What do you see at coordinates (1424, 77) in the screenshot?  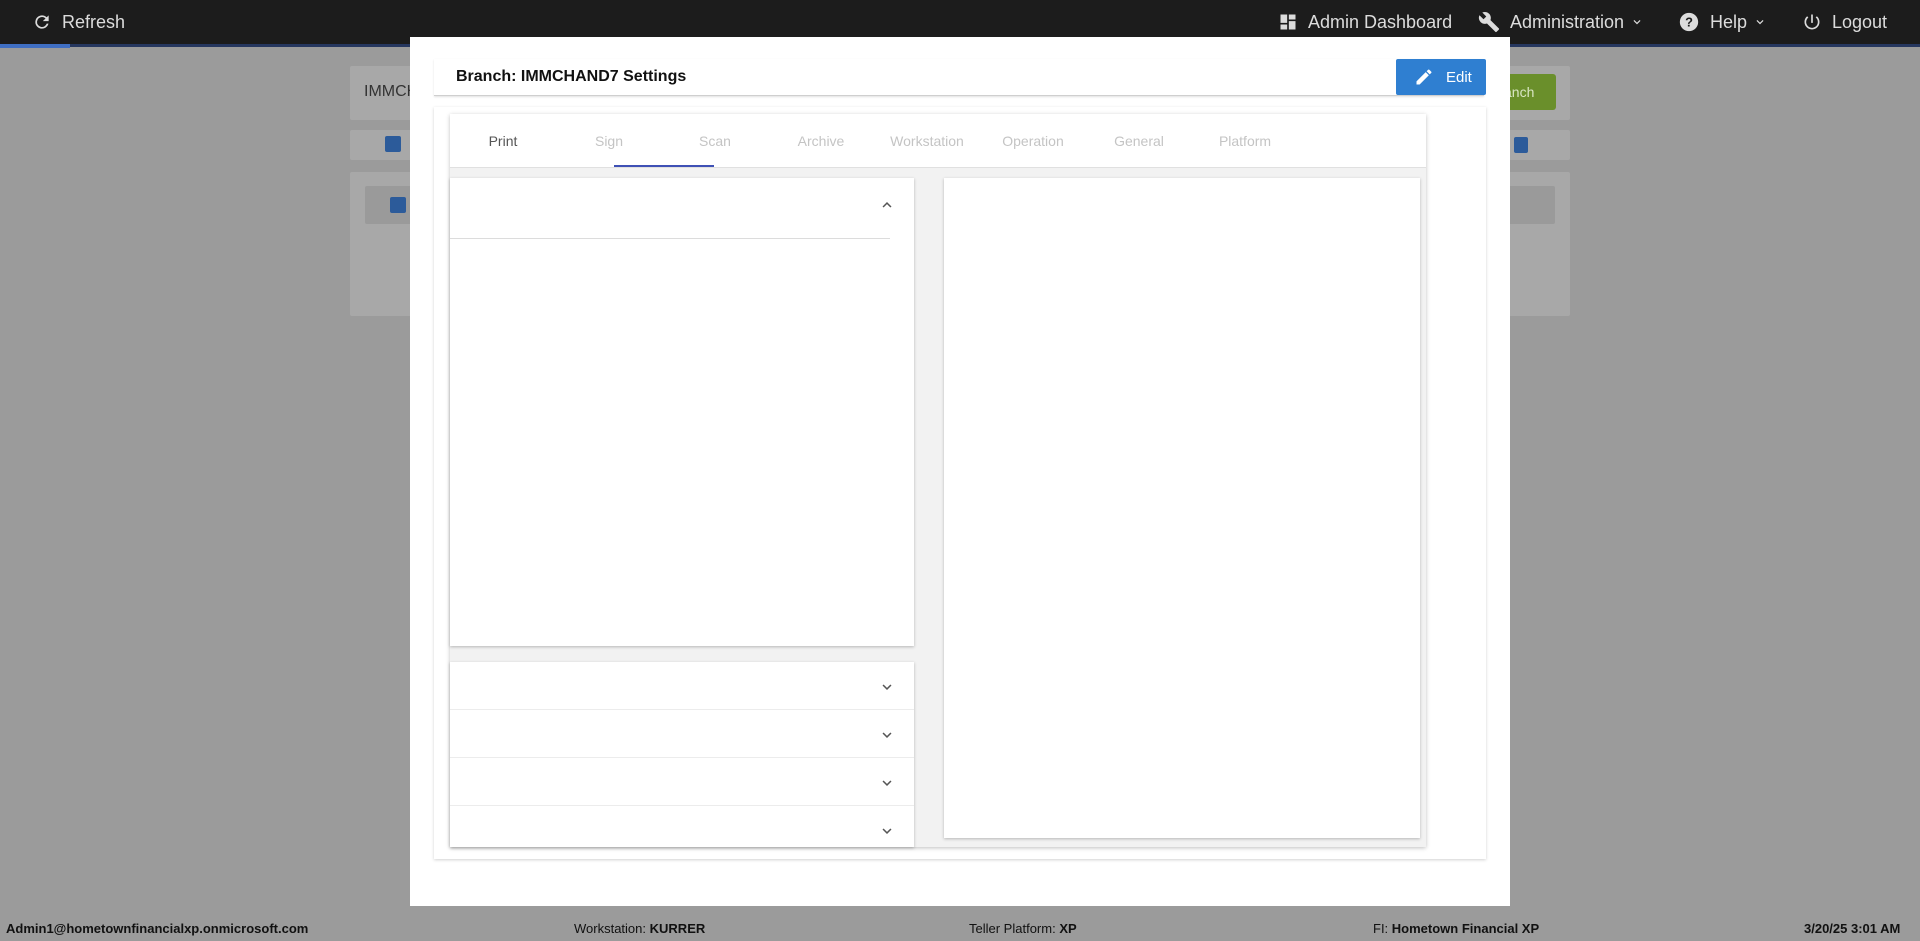 I see `pencil-icon` at bounding box center [1424, 77].